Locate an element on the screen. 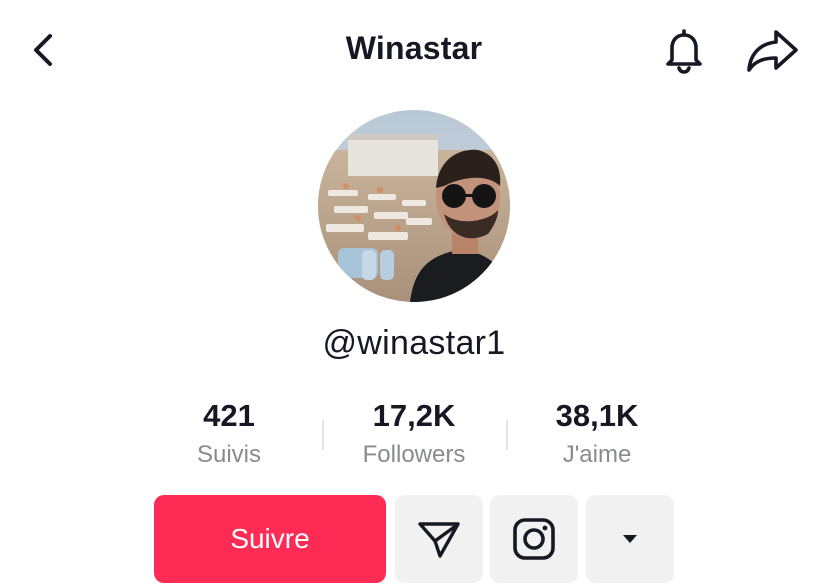 This screenshot has height=587, width=828. more-options-button is located at coordinates (630, 539).